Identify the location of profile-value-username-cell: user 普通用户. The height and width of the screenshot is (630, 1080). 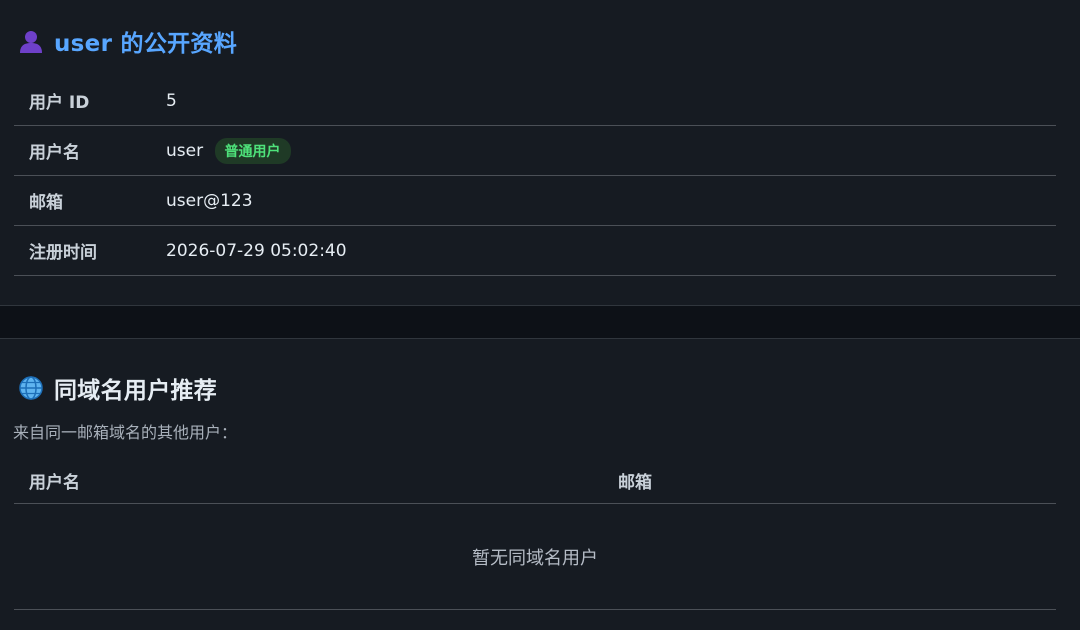
(611, 150).